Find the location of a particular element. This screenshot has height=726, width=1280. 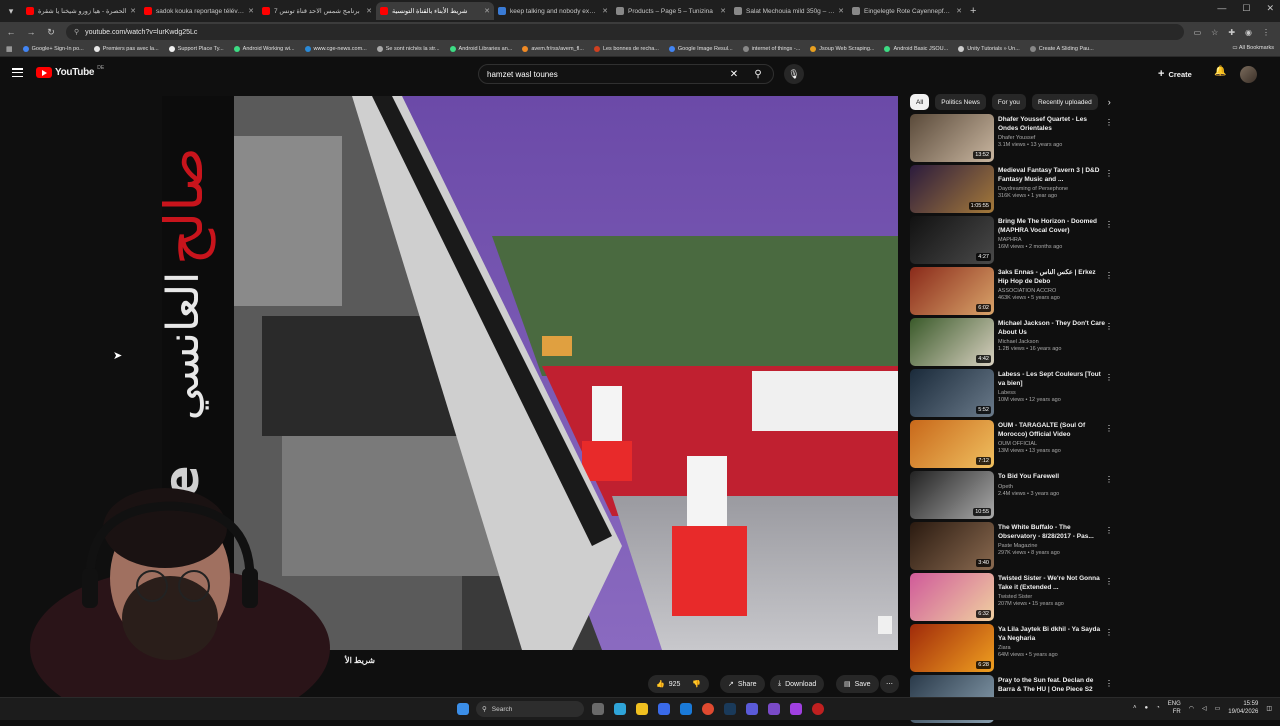

clear-search-icon: ✕ is located at coordinates (734, 74).